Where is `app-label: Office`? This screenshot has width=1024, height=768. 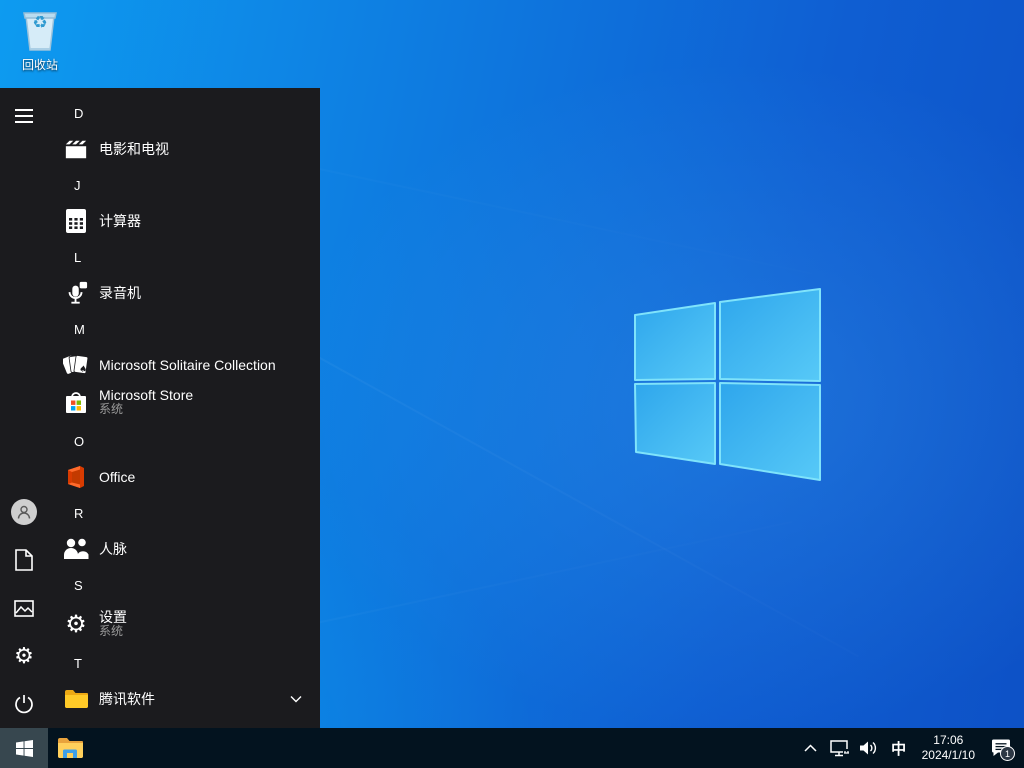 app-label: Office is located at coordinates (117, 476).